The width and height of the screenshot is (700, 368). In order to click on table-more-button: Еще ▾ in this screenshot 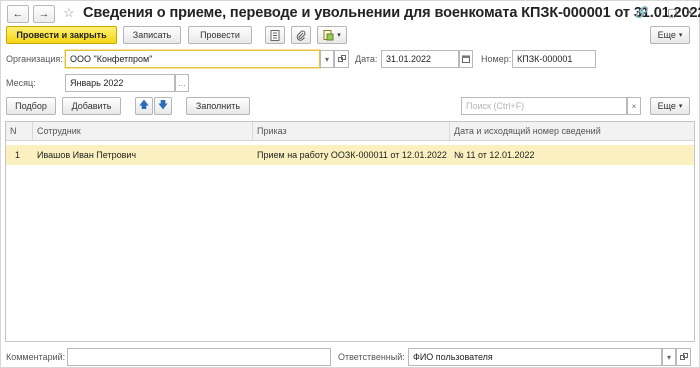, I will do `click(670, 106)`.